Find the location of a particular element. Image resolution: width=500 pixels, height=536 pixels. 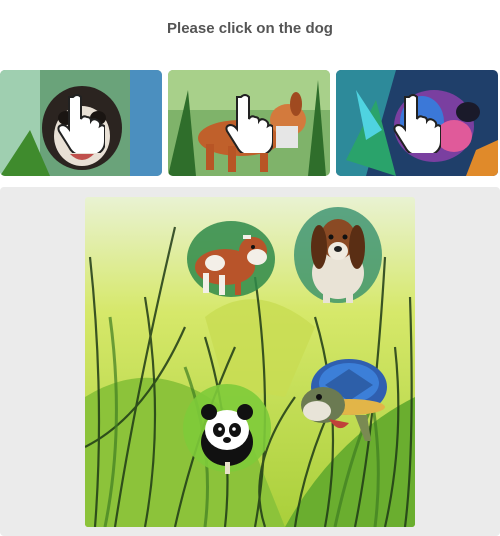

animal-panda is located at coordinates (227, 428).